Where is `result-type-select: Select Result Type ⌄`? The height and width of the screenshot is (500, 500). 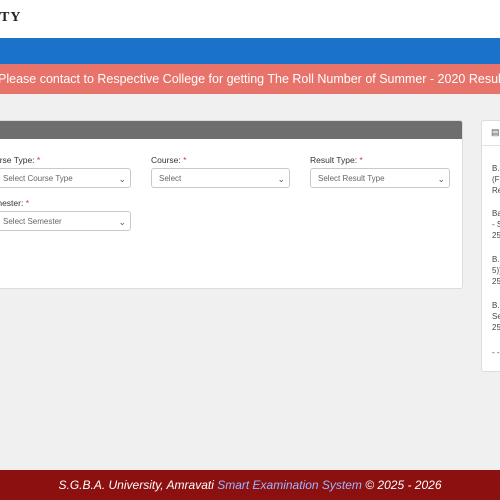 result-type-select: Select Result Type ⌄ is located at coordinates (380, 178).